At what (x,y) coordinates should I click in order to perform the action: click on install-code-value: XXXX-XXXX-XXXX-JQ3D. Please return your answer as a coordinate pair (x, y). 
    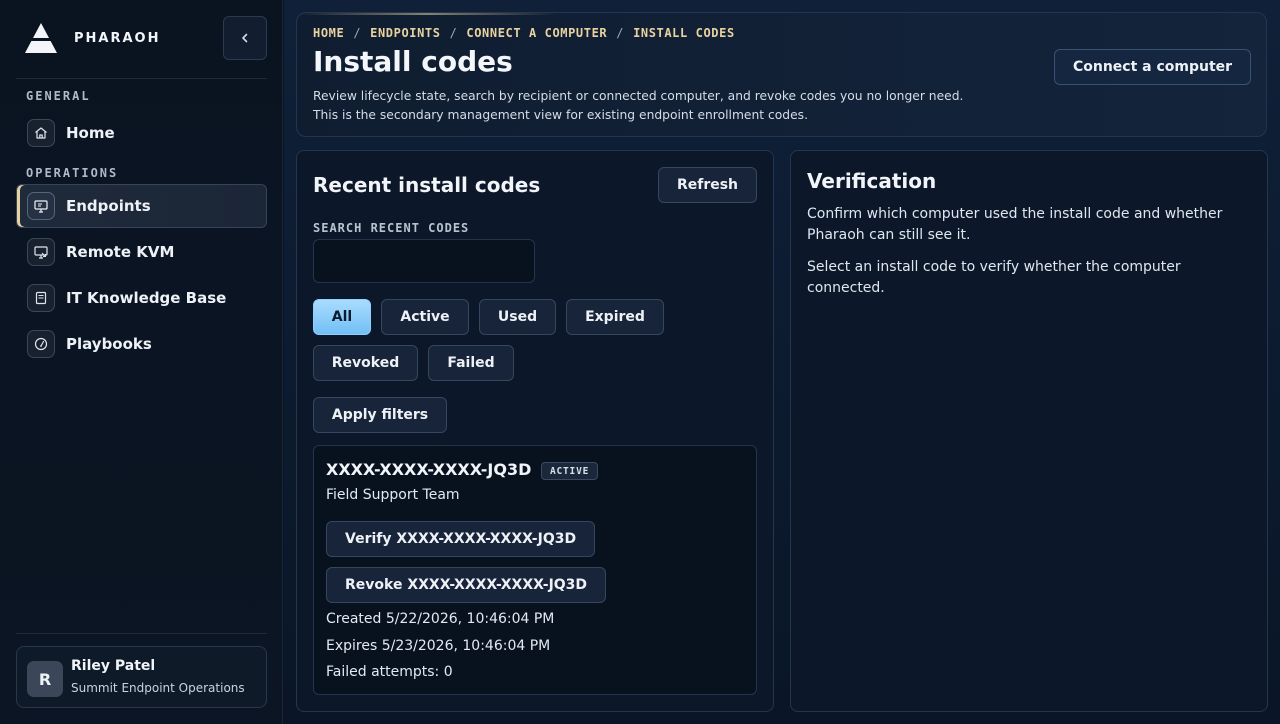
    Looking at the image, I should click on (429, 469).